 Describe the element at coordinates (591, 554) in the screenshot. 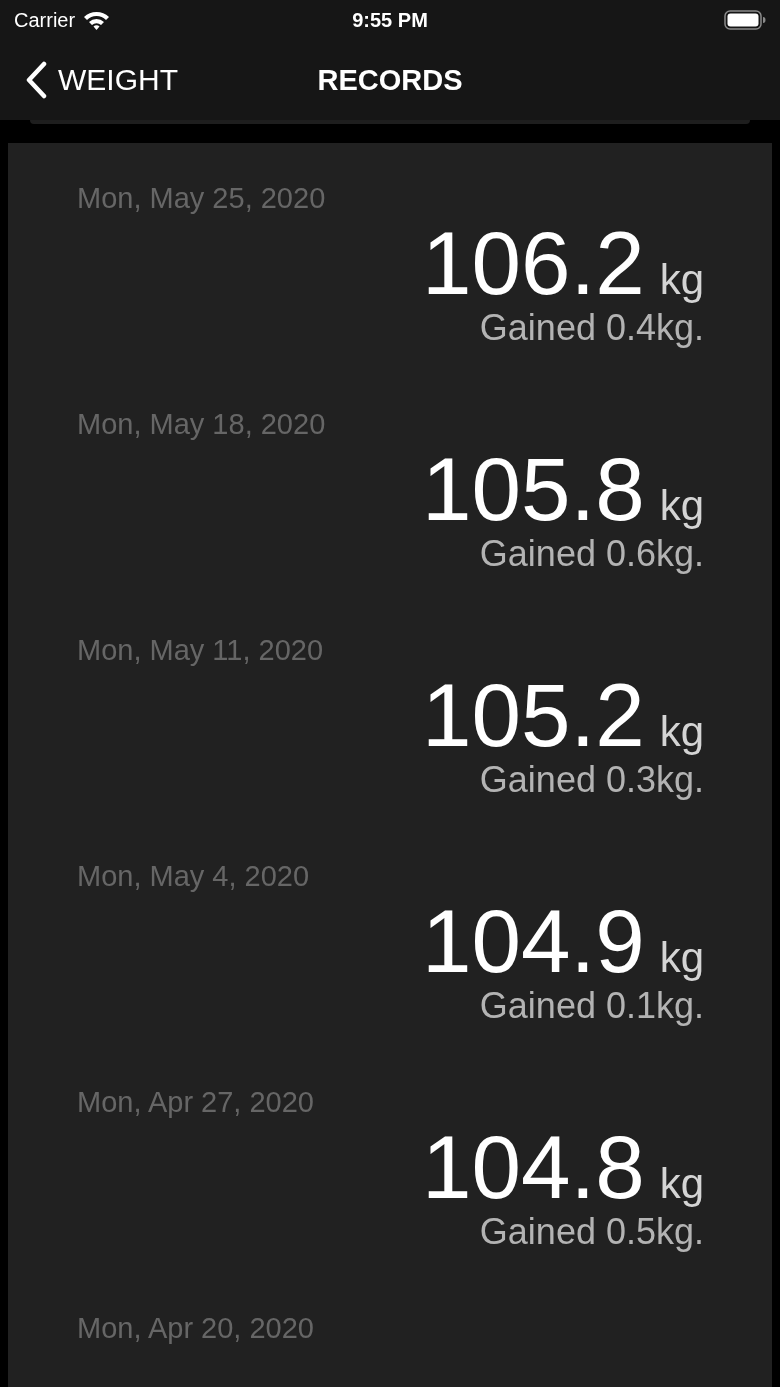

I see `weight-change: Gained 0.6kg.` at that location.